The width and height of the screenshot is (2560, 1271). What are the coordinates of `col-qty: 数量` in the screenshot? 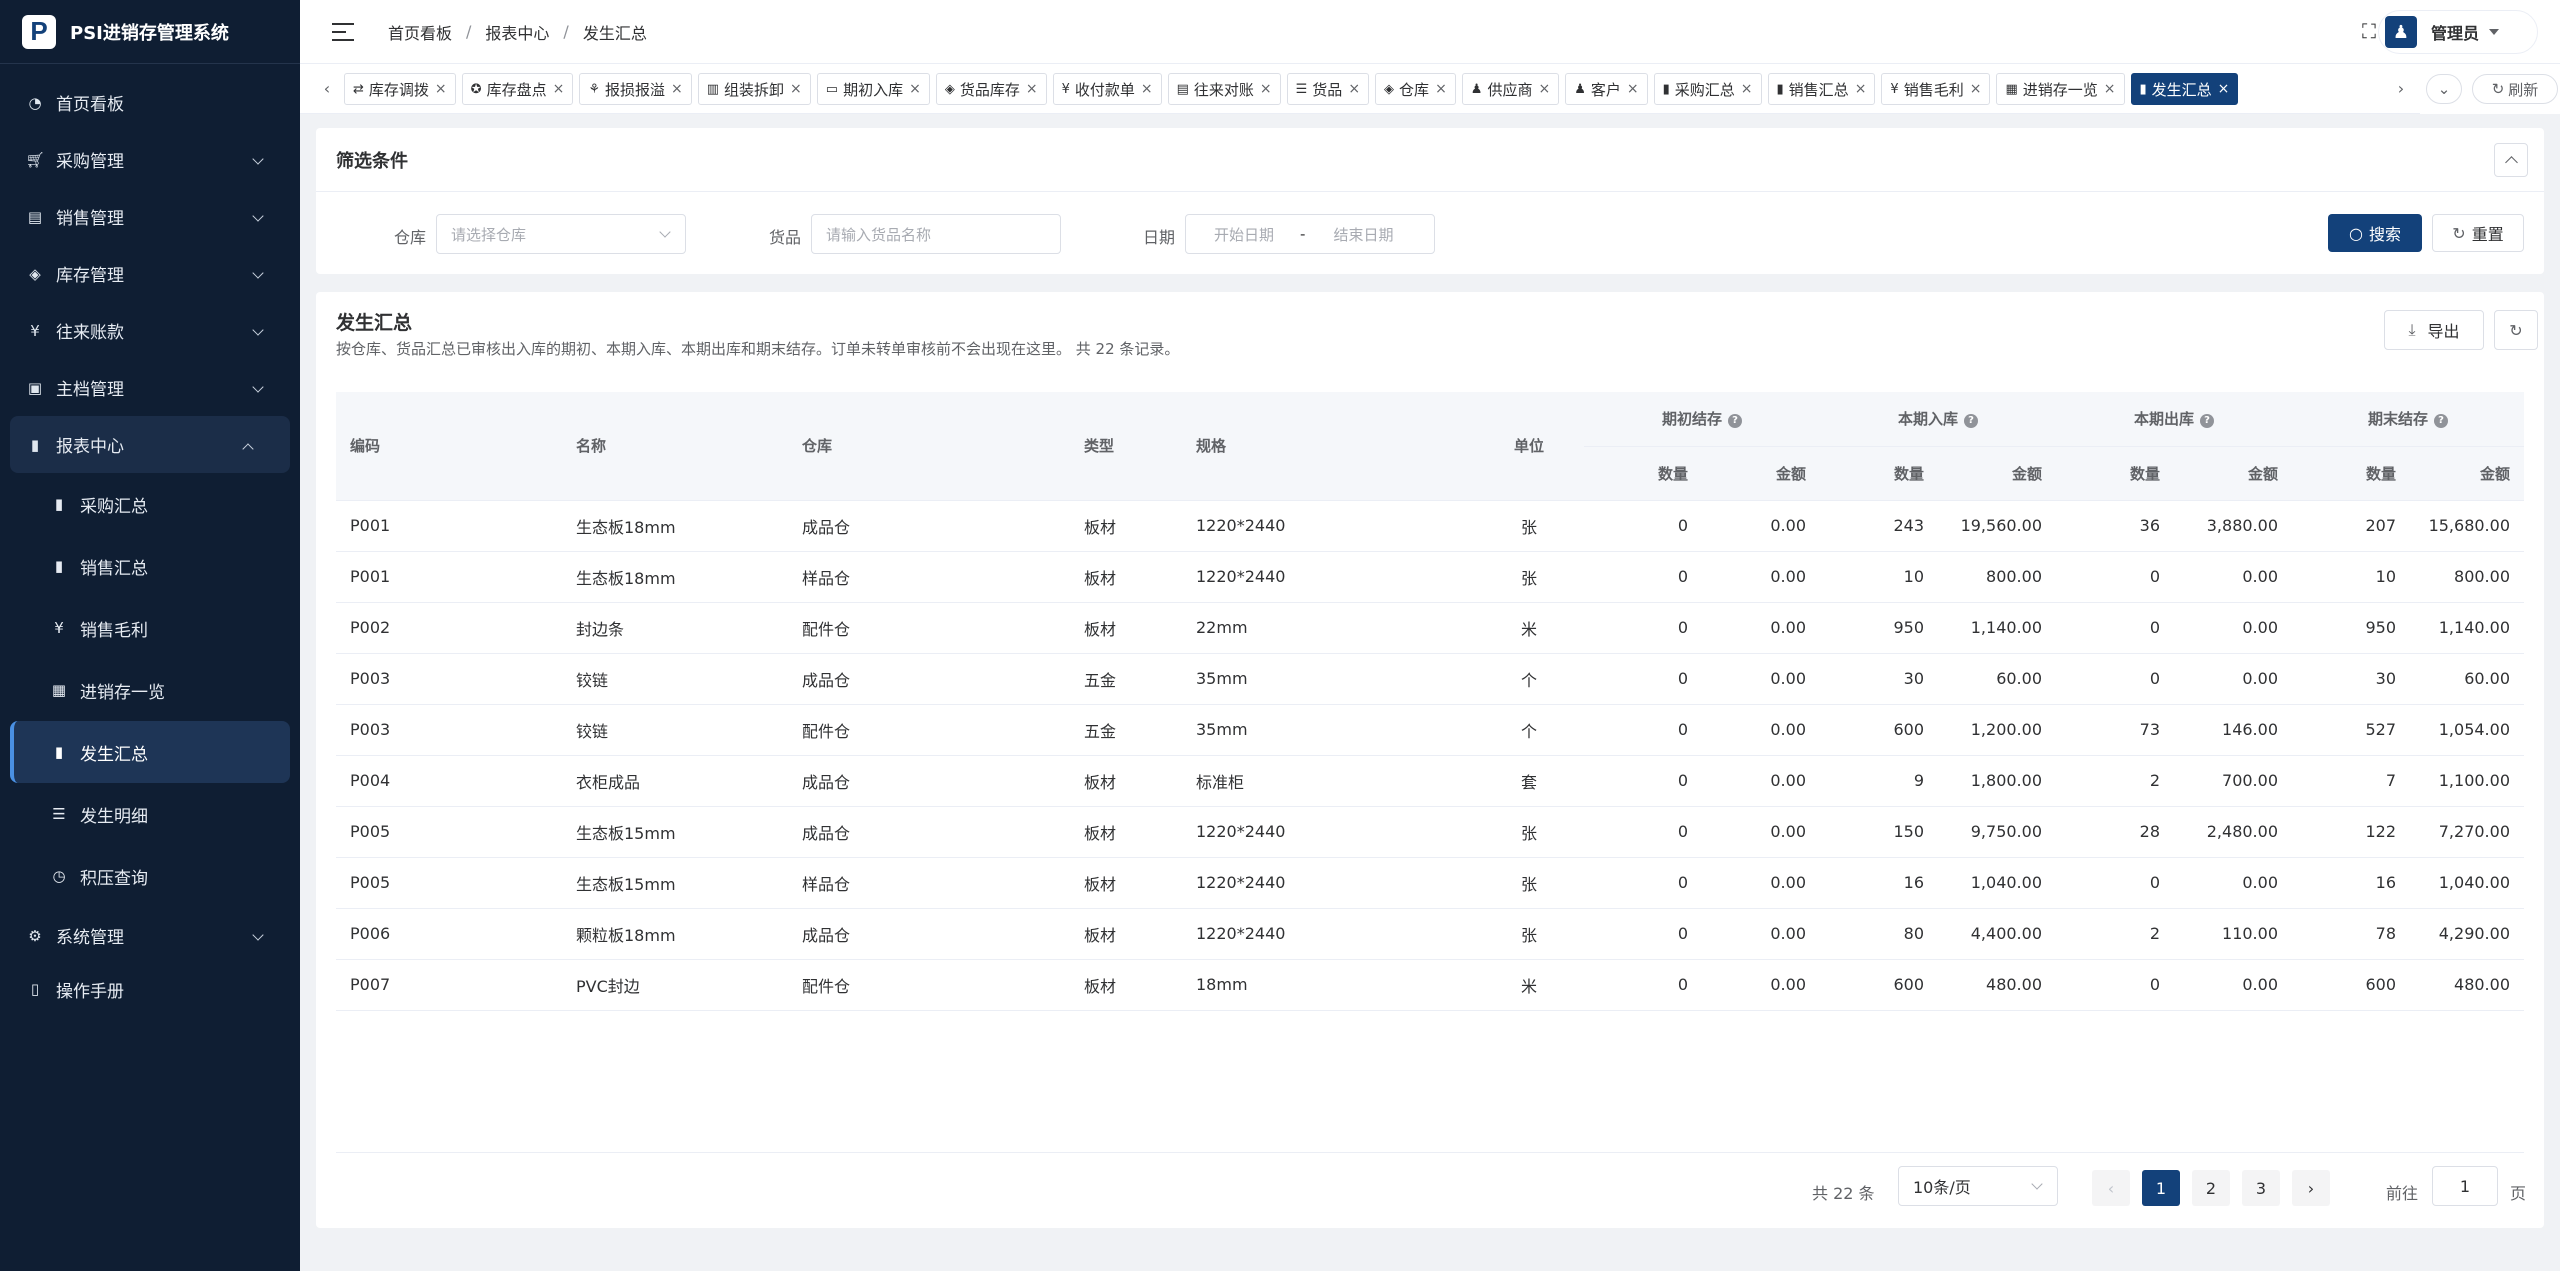 It's located at (2115, 473).